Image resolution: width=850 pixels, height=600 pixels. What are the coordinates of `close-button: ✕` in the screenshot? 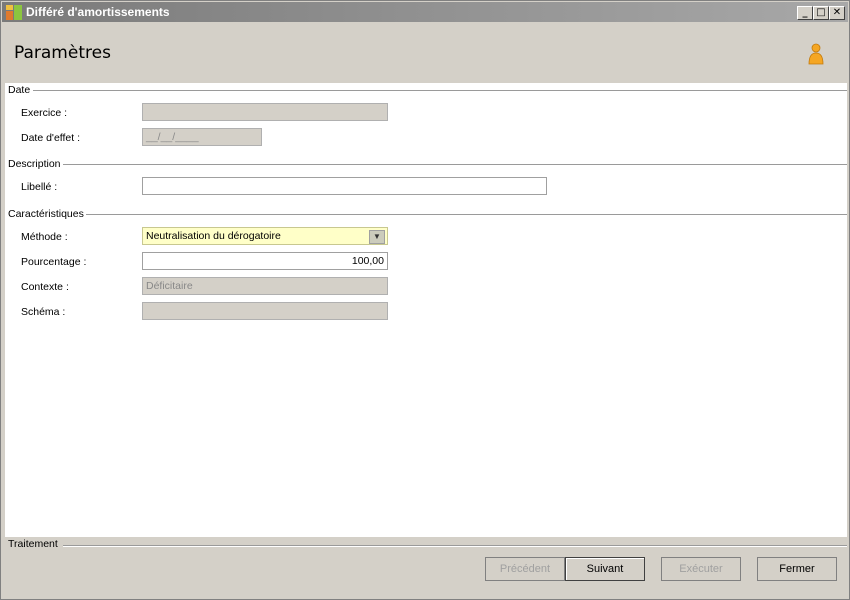 It's located at (837, 13).